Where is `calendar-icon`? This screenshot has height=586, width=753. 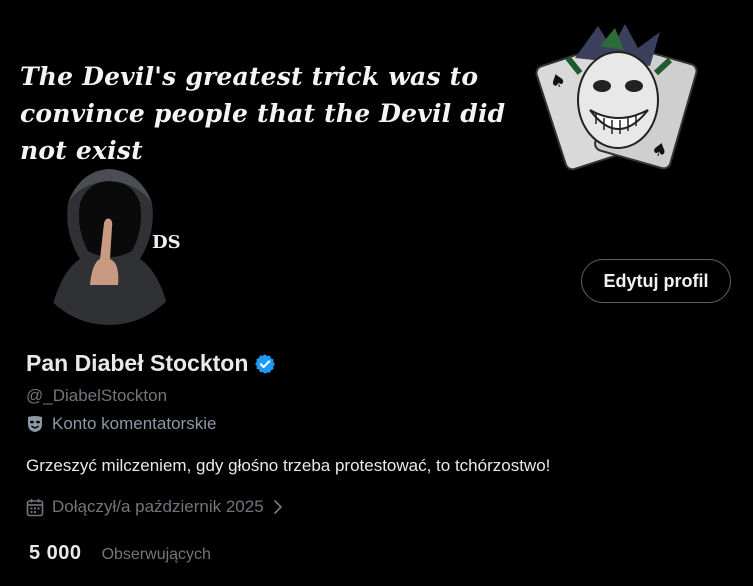
calendar-icon is located at coordinates (35, 507).